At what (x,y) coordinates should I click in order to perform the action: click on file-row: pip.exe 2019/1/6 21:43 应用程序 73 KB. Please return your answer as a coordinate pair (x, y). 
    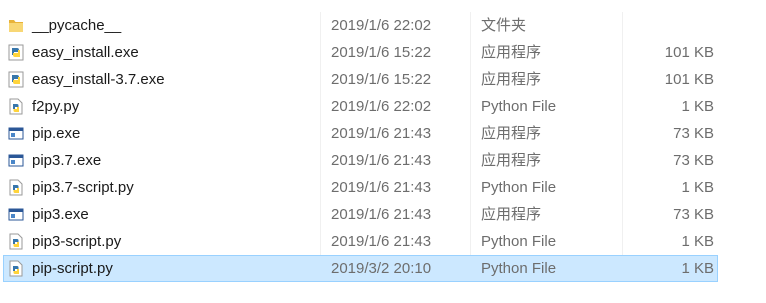
    Looking at the image, I should click on (383, 133).